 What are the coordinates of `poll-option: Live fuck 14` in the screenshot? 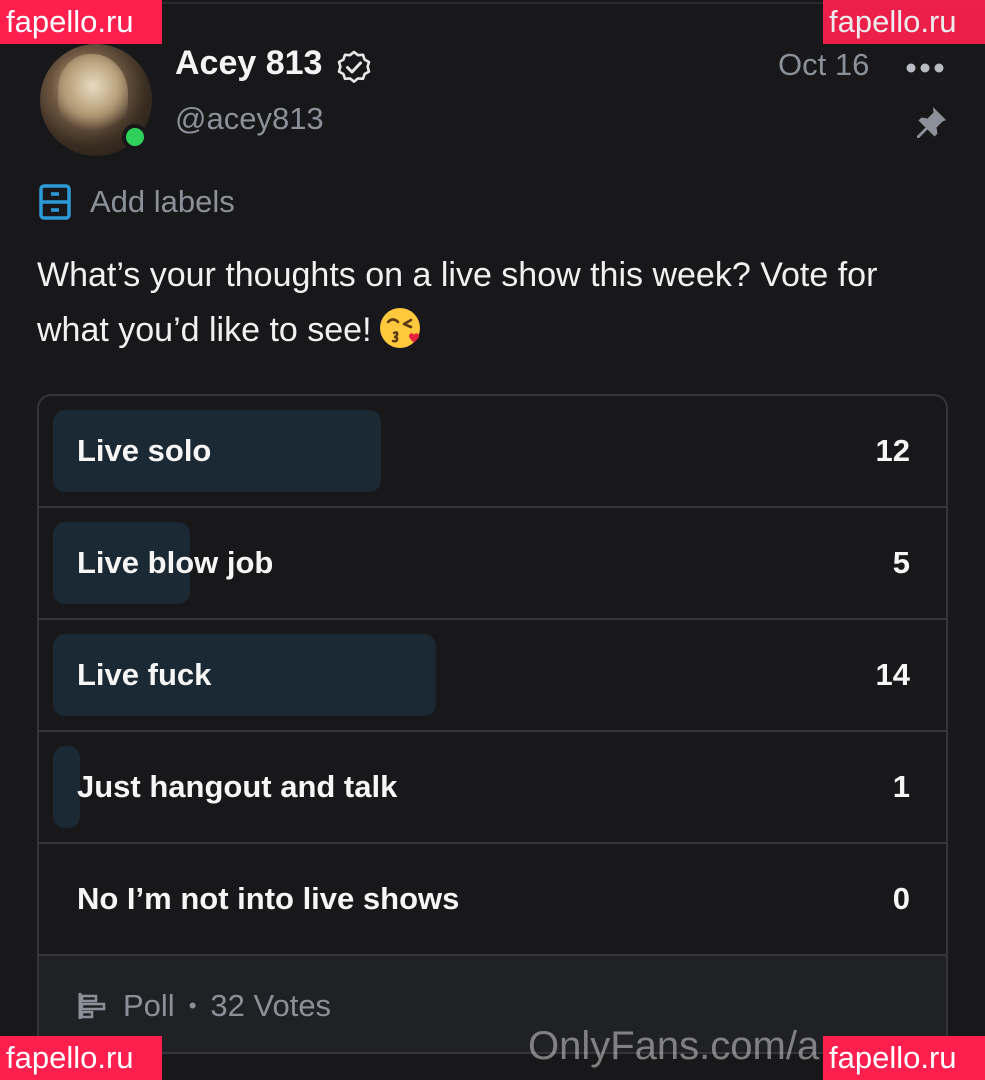 It's located at (492, 676).